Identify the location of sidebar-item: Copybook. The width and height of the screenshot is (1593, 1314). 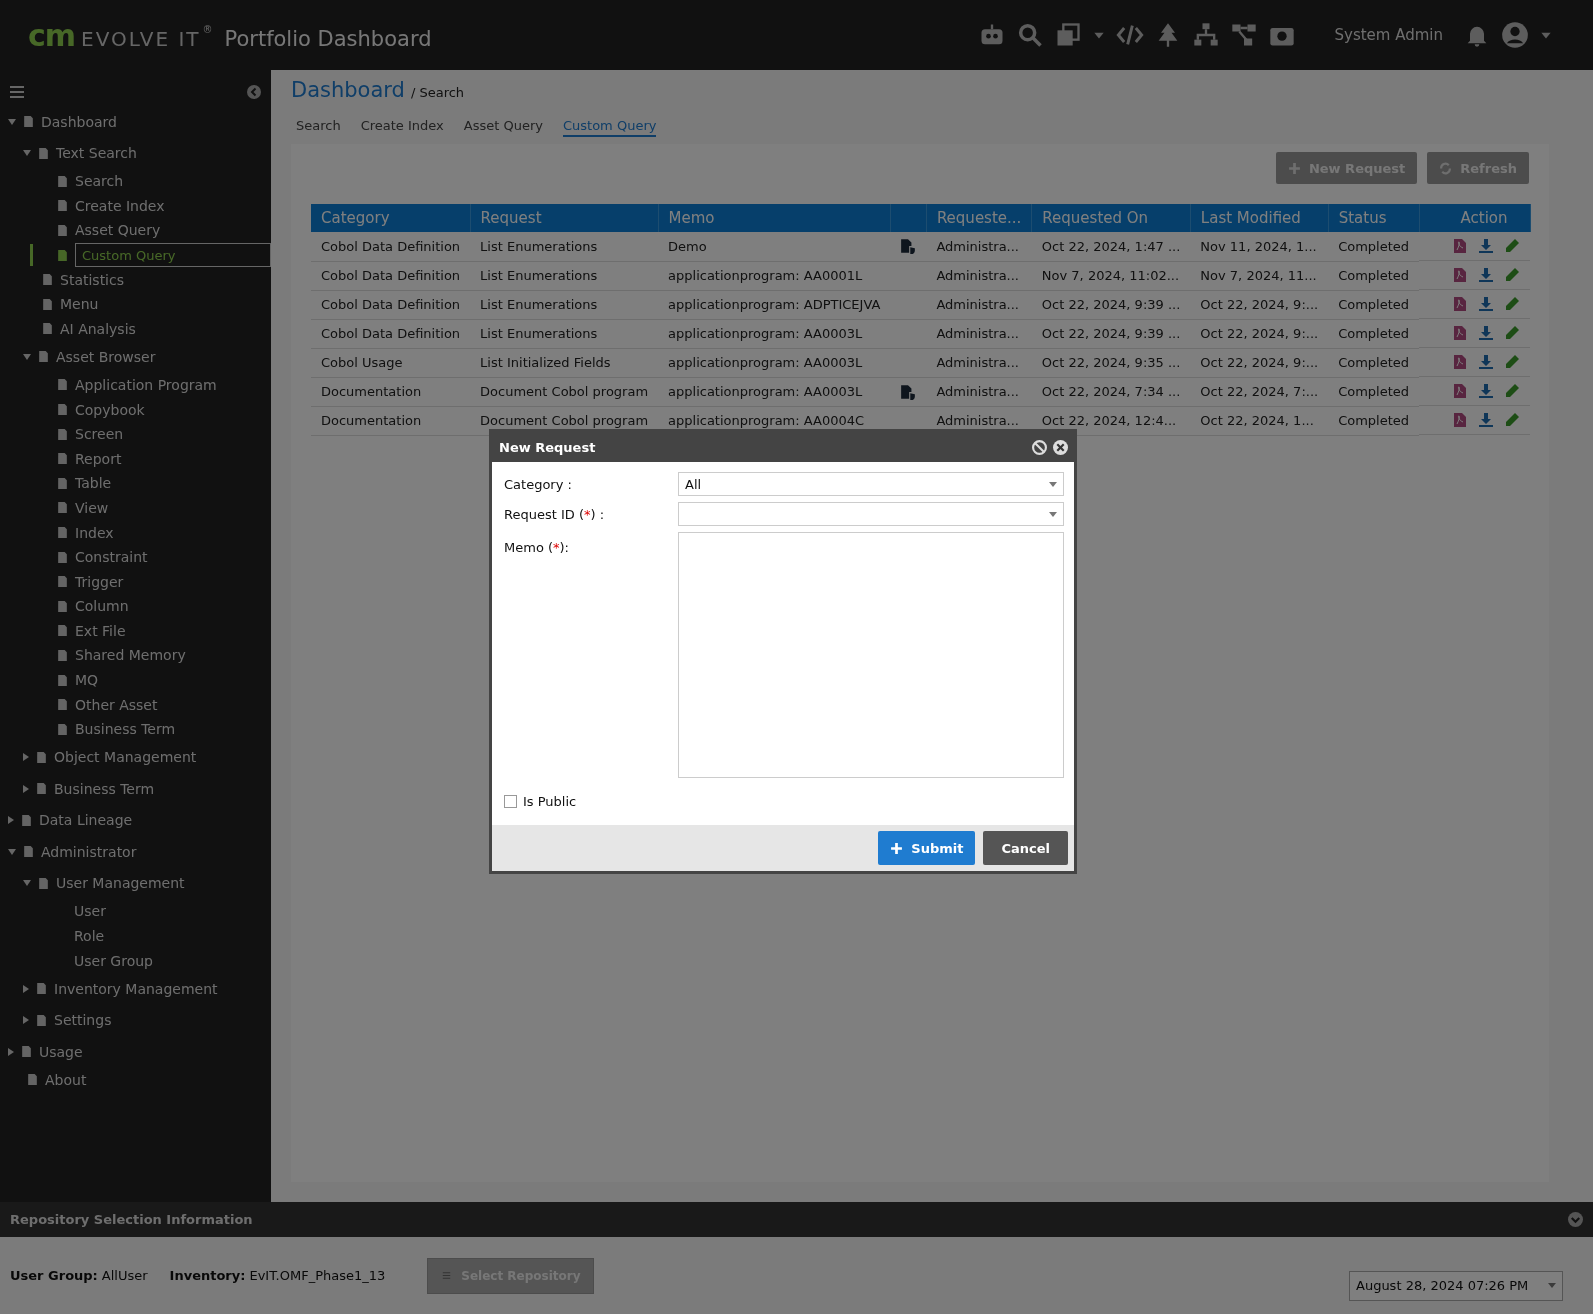
(110, 409).